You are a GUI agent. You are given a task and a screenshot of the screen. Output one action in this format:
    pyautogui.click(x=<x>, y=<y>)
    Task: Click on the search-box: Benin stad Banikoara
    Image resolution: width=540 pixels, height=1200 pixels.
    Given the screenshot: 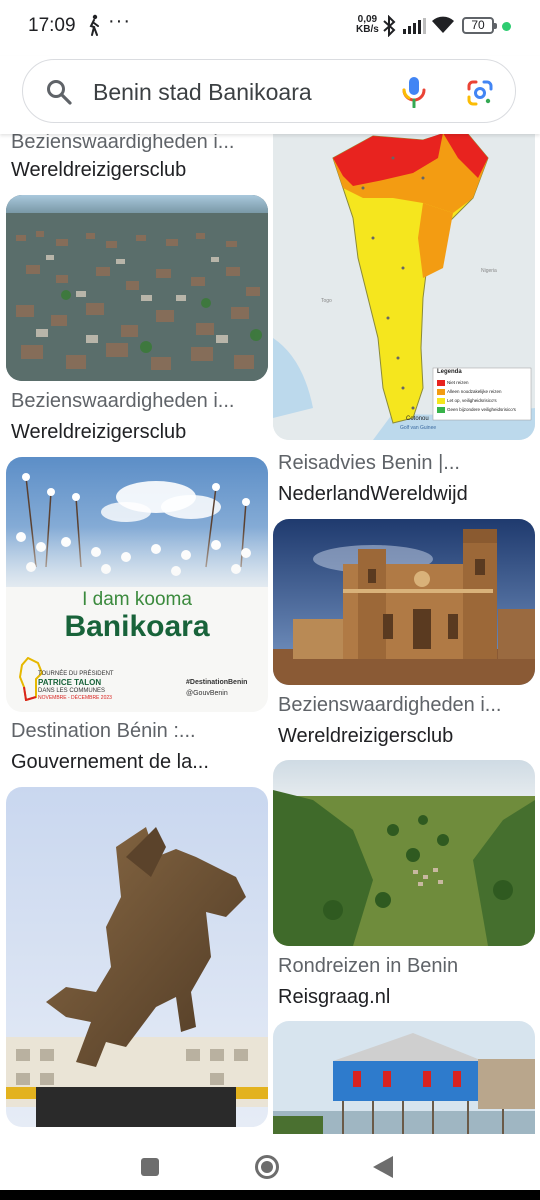 What is the action you would take?
    pyautogui.click(x=269, y=91)
    